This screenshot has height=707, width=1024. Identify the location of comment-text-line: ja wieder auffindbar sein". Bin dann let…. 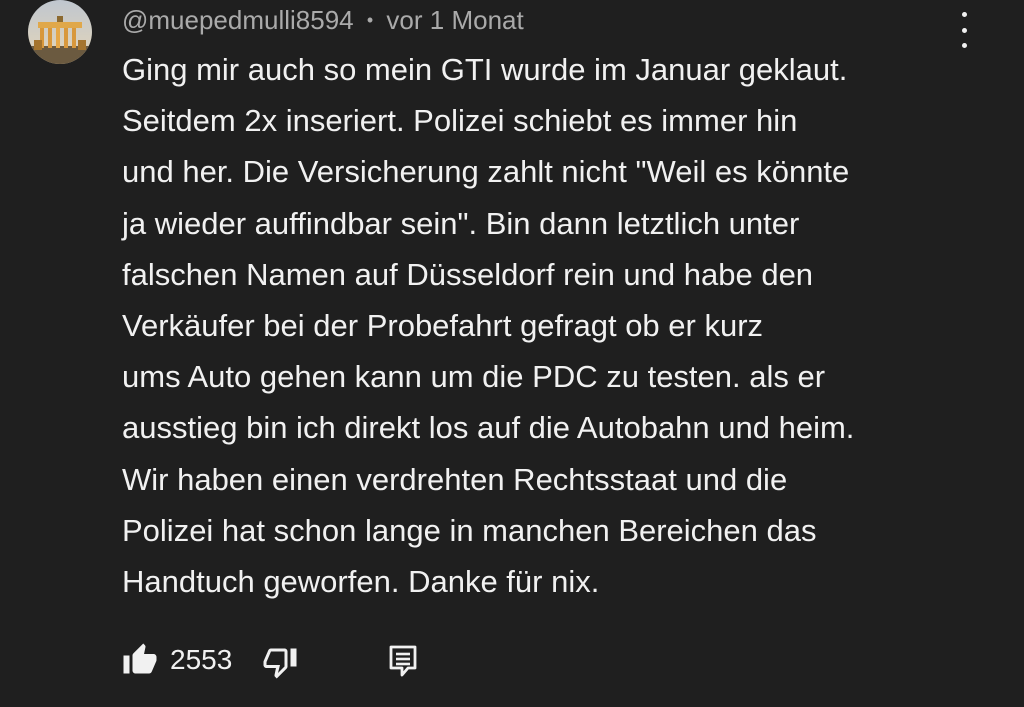
(461, 223).